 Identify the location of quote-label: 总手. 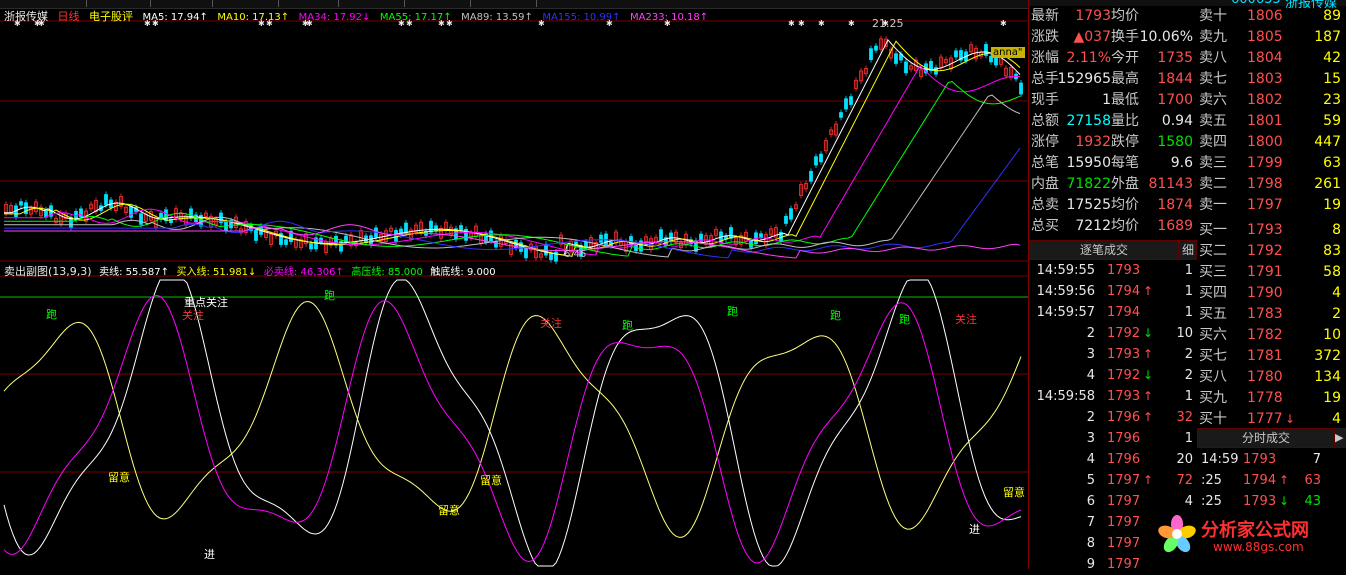
(1045, 79).